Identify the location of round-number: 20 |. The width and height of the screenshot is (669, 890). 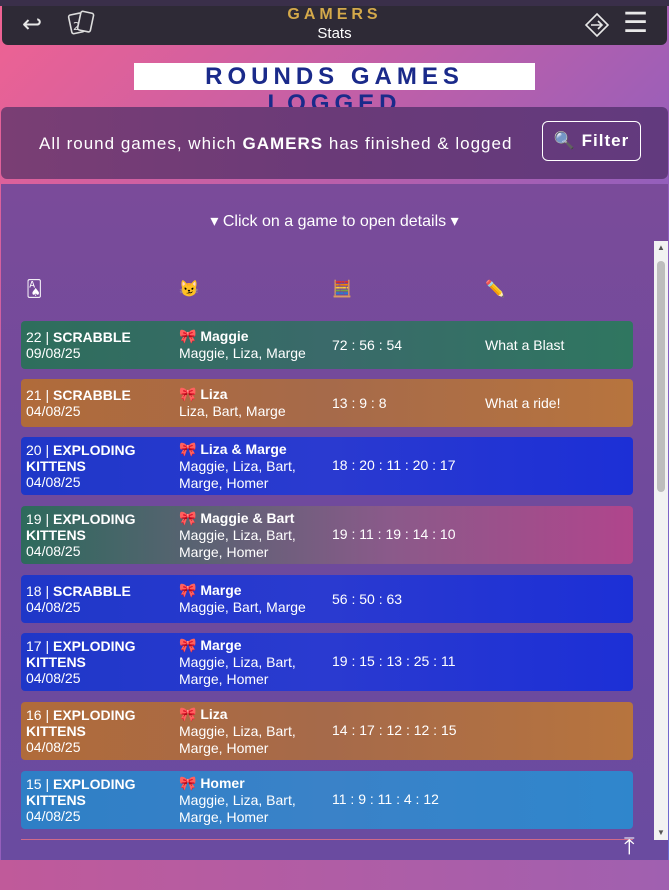
(38, 450).